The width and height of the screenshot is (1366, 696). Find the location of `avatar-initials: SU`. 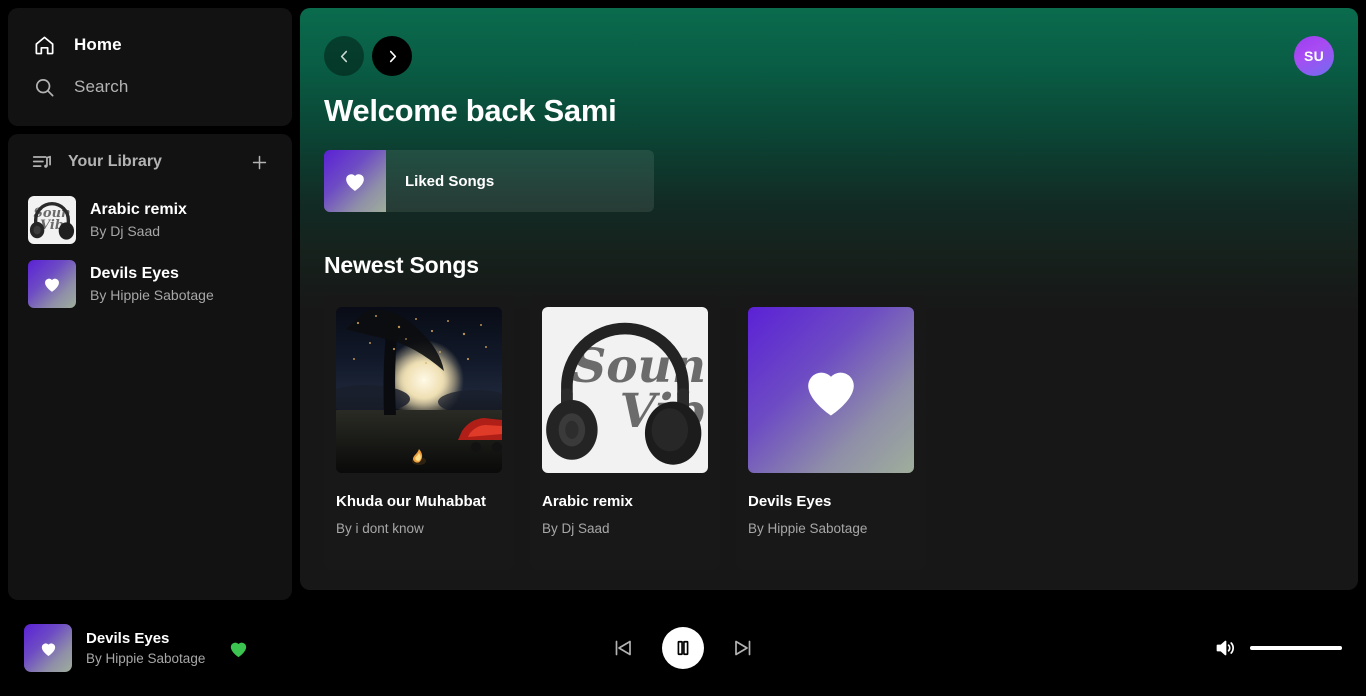

avatar-initials: SU is located at coordinates (1314, 56).